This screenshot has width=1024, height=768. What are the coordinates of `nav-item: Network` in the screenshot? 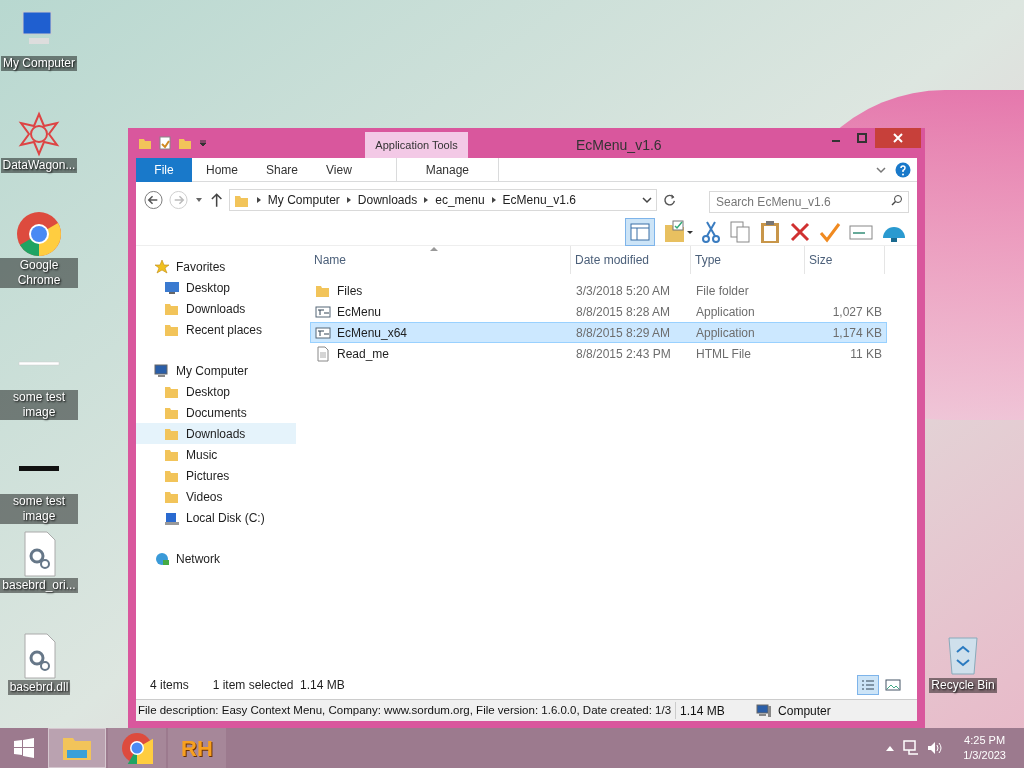 It's located at (216, 558).